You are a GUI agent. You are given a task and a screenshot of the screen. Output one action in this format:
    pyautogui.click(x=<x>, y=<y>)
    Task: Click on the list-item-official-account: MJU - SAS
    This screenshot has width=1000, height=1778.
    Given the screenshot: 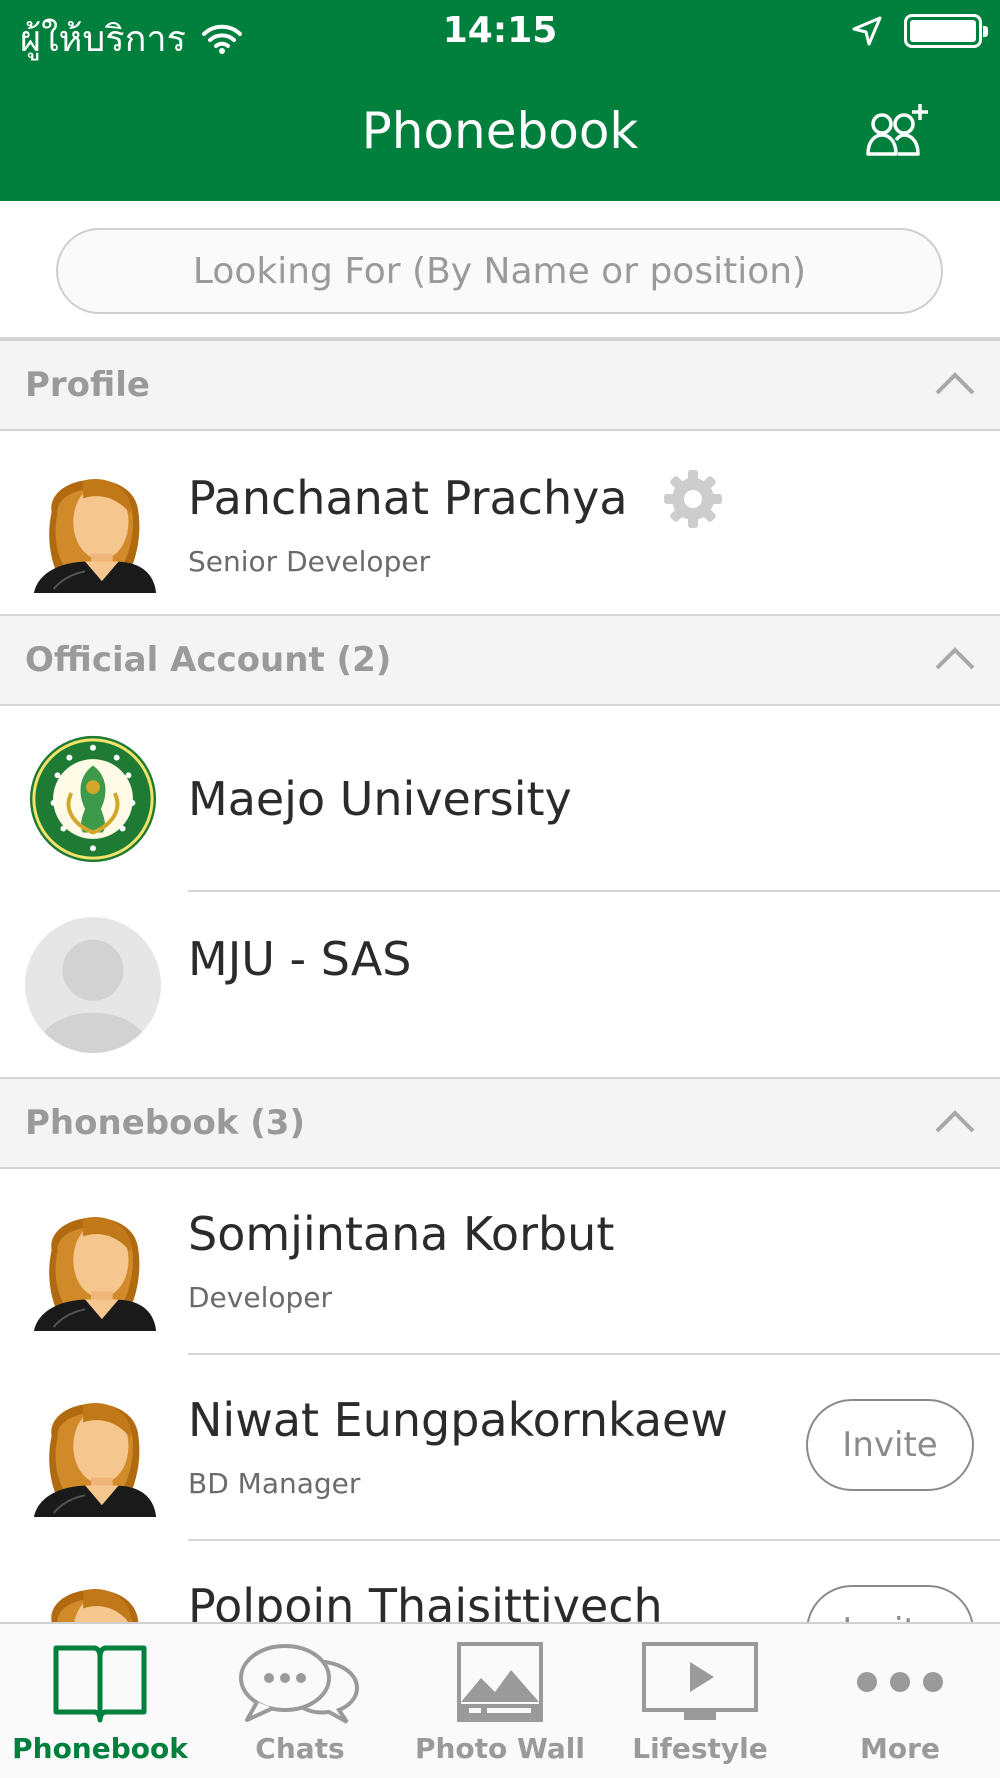 What is the action you would take?
    pyautogui.click(x=500, y=985)
    